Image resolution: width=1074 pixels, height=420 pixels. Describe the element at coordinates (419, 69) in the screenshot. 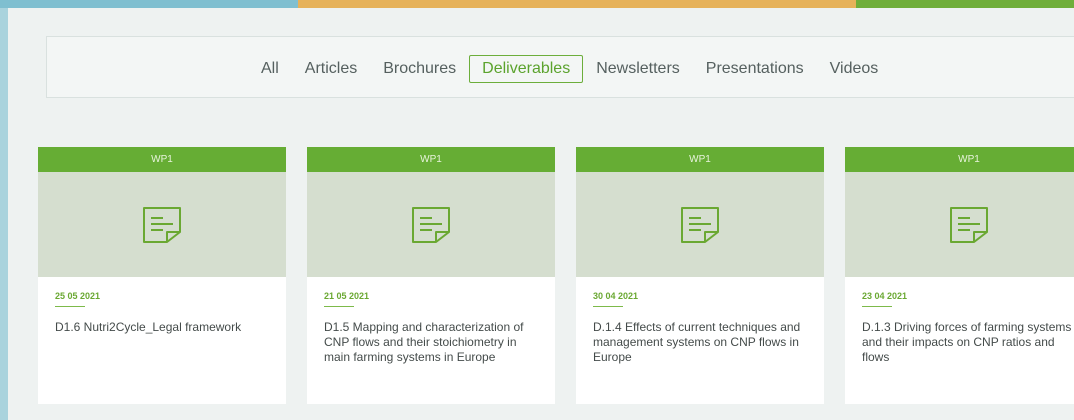

I see `filter-brochures: Brochures` at that location.